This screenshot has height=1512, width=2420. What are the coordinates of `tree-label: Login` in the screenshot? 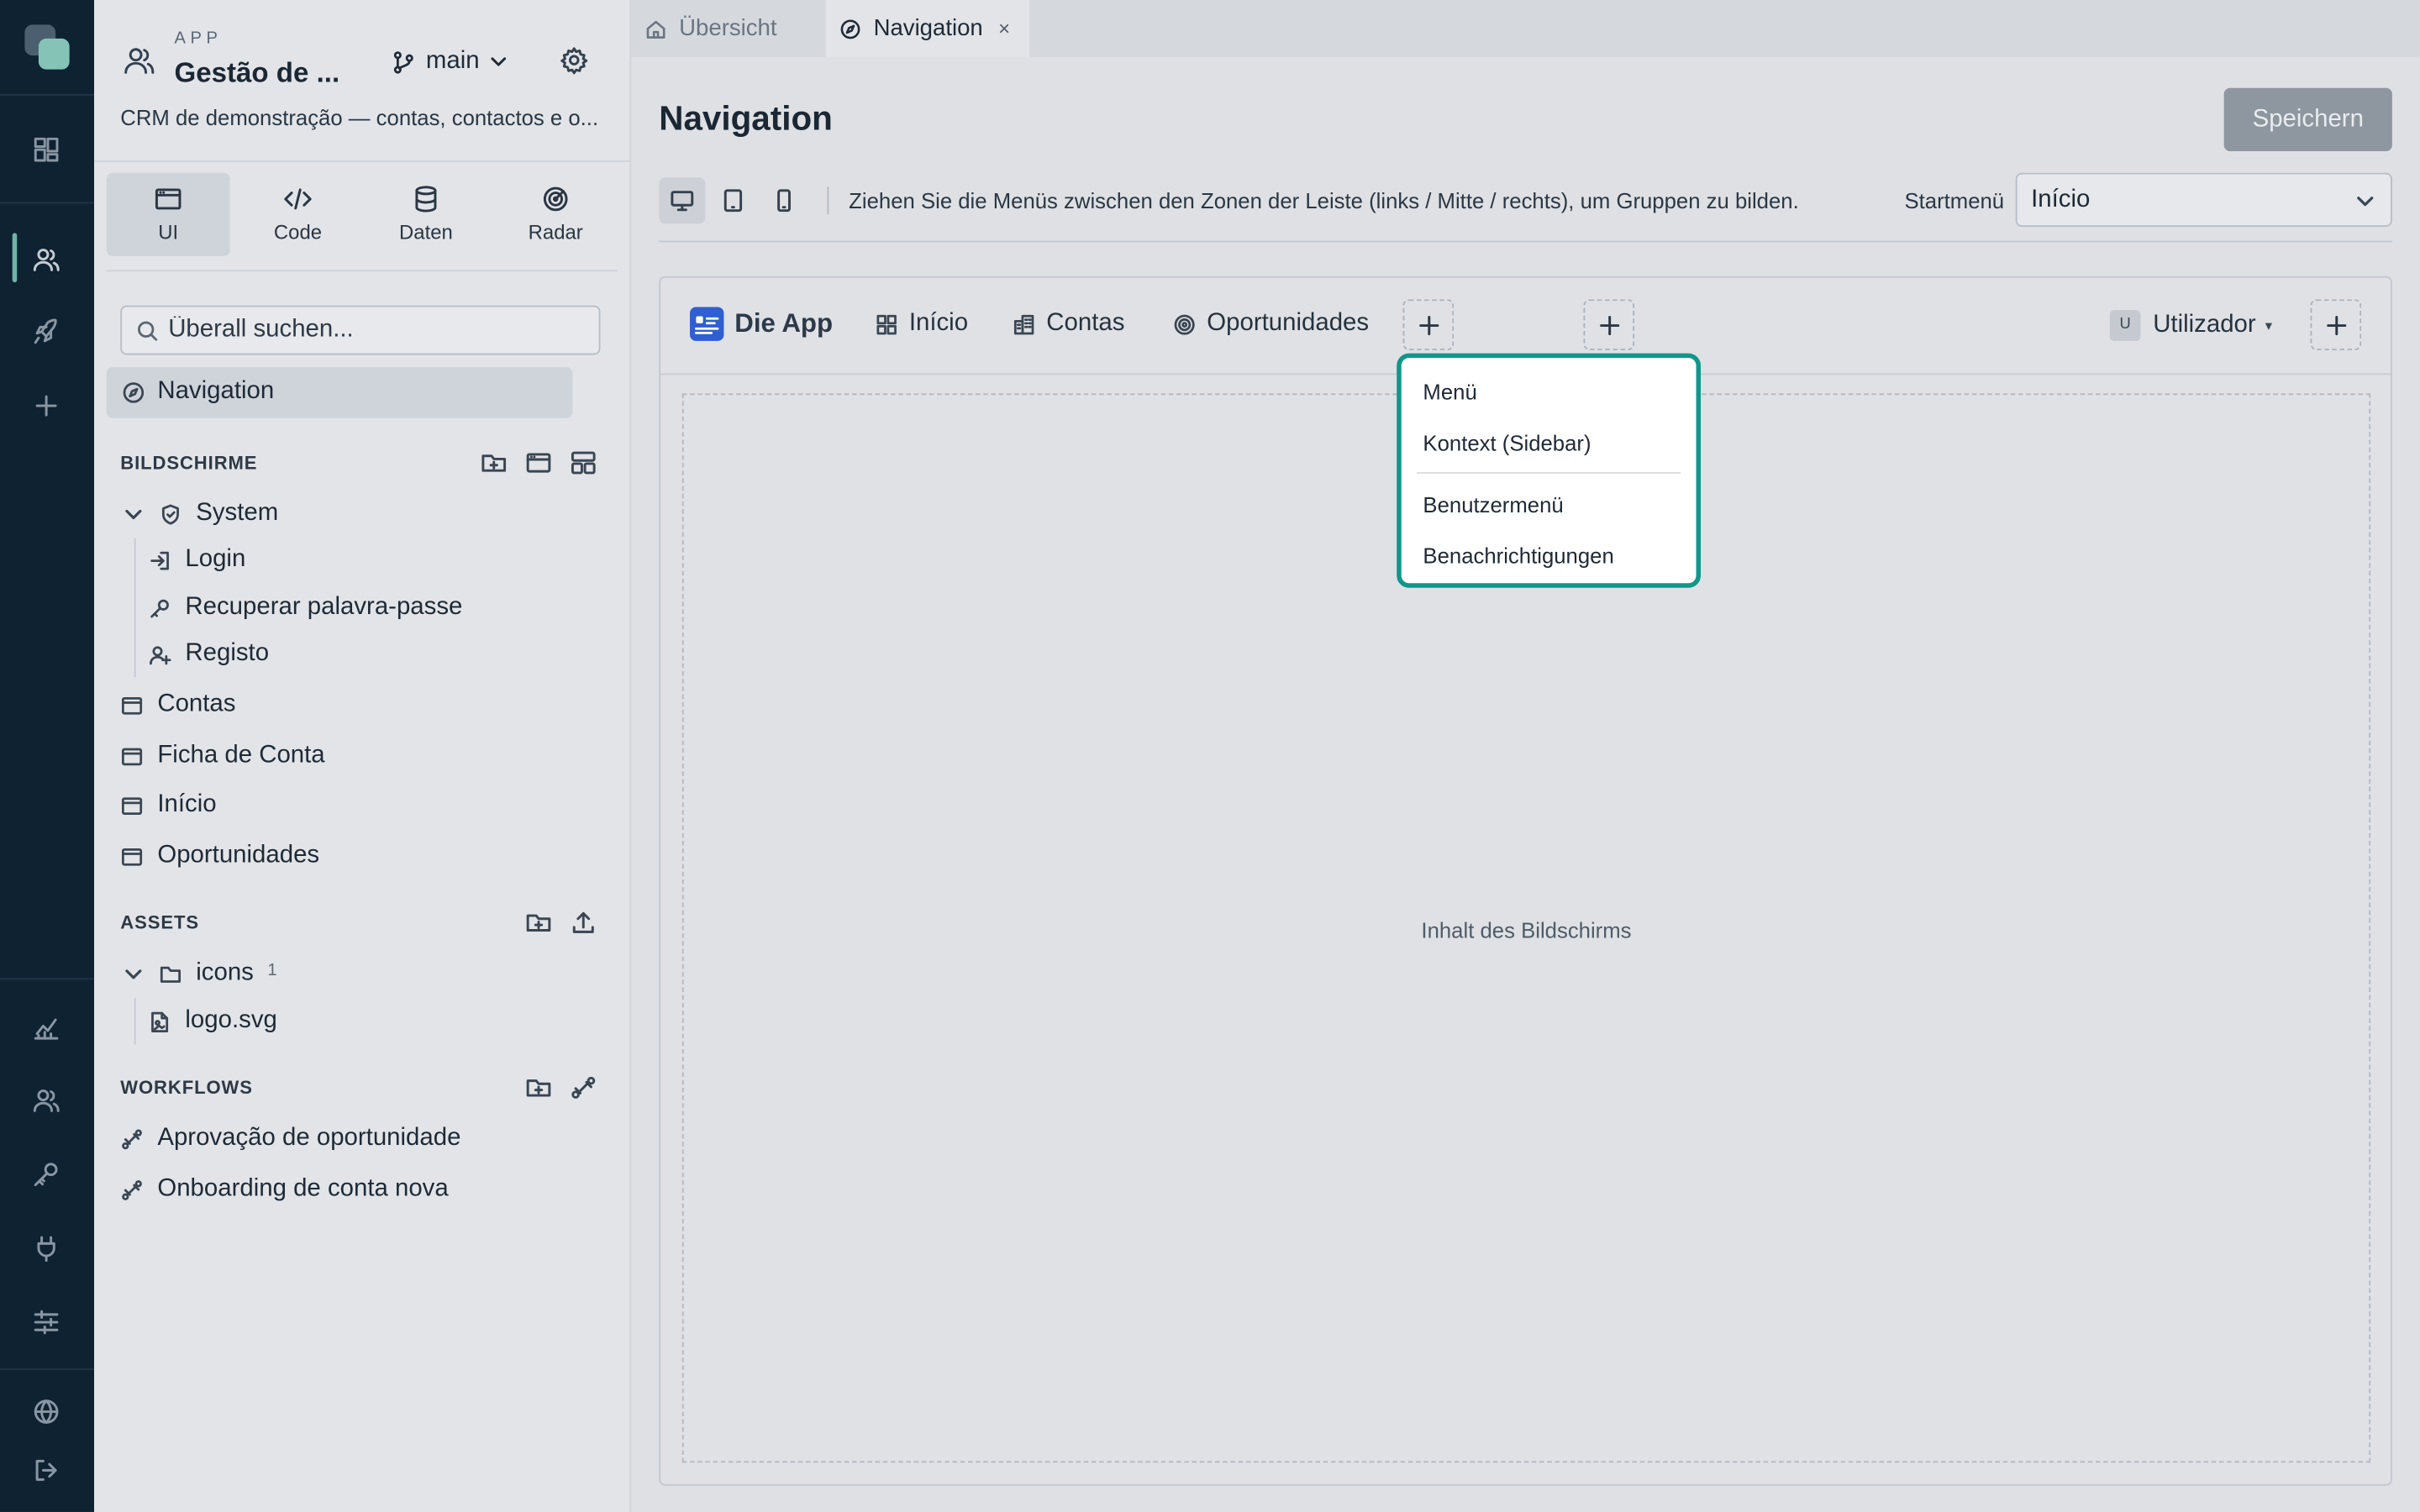 It's located at (216, 559).